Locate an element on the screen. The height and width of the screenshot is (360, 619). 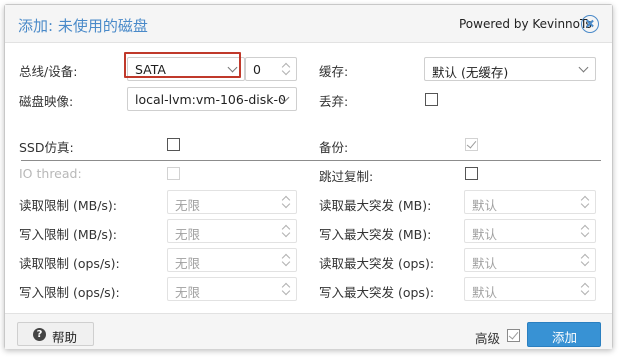
write-burst-mb-label: 写入最大突发 (MB): is located at coordinates (375, 234).